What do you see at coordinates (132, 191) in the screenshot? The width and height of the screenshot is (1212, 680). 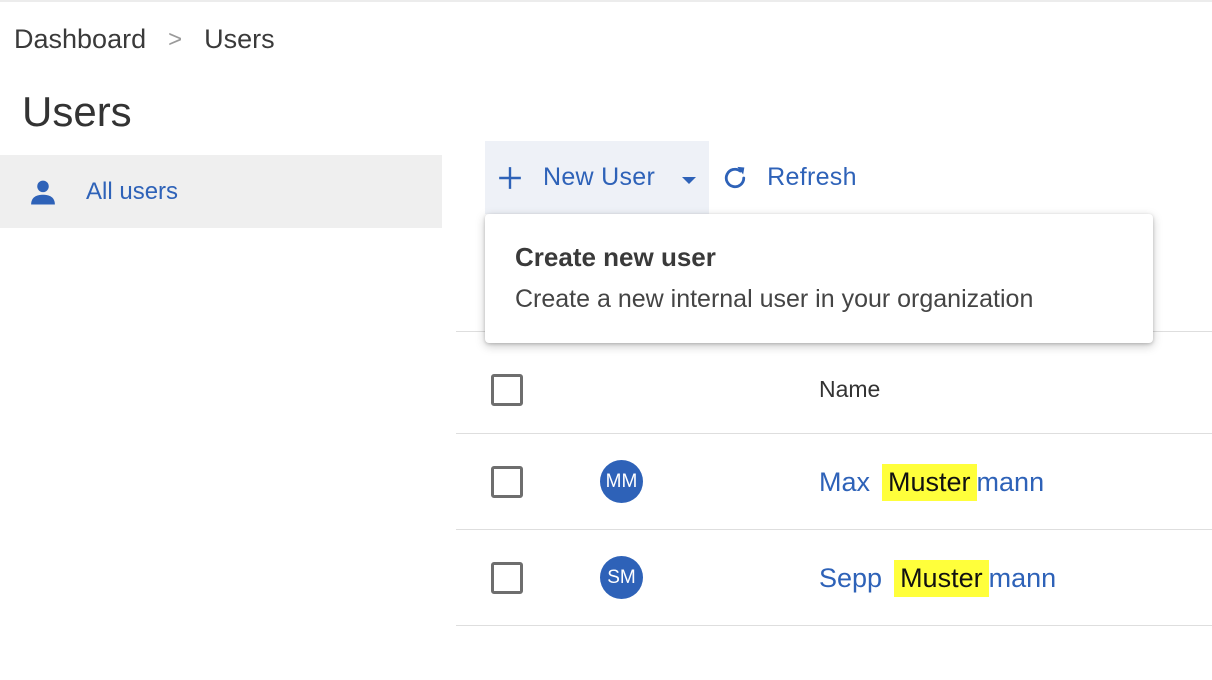 I see `sidebar-item-label: All users` at bounding box center [132, 191].